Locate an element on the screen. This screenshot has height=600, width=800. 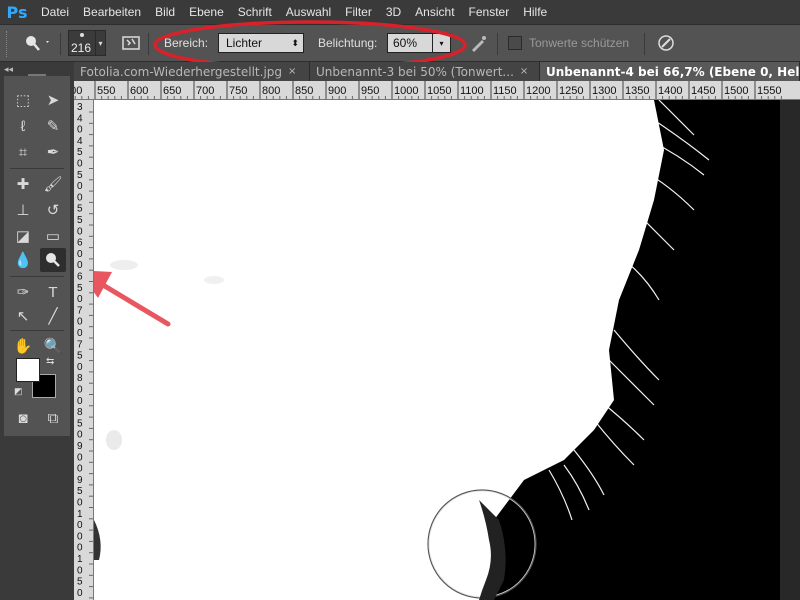
collapse-arrows-icon: ◂◂ is located at coordinates (8, 69).